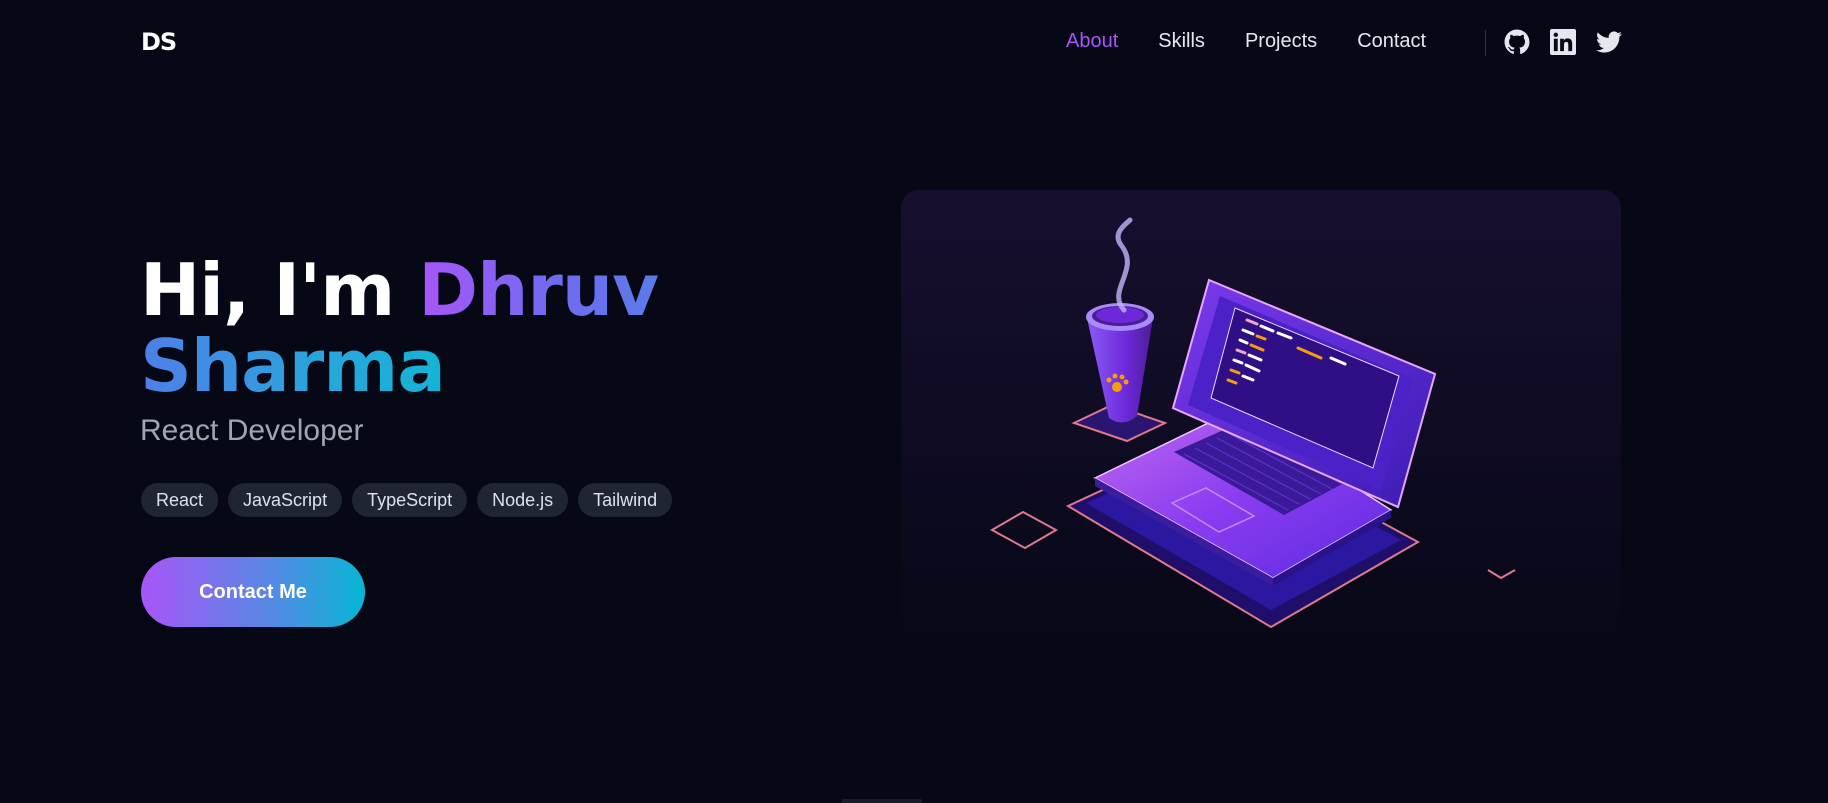 The image size is (1828, 803). Describe the element at coordinates (625, 500) in the screenshot. I see `skill-tag: Tailwind` at that location.